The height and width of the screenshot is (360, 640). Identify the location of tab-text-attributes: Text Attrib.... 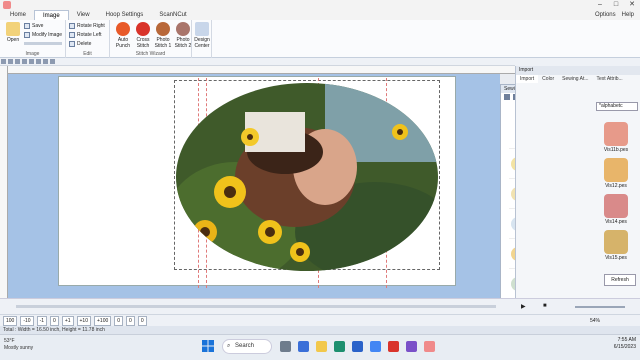
(610, 79).